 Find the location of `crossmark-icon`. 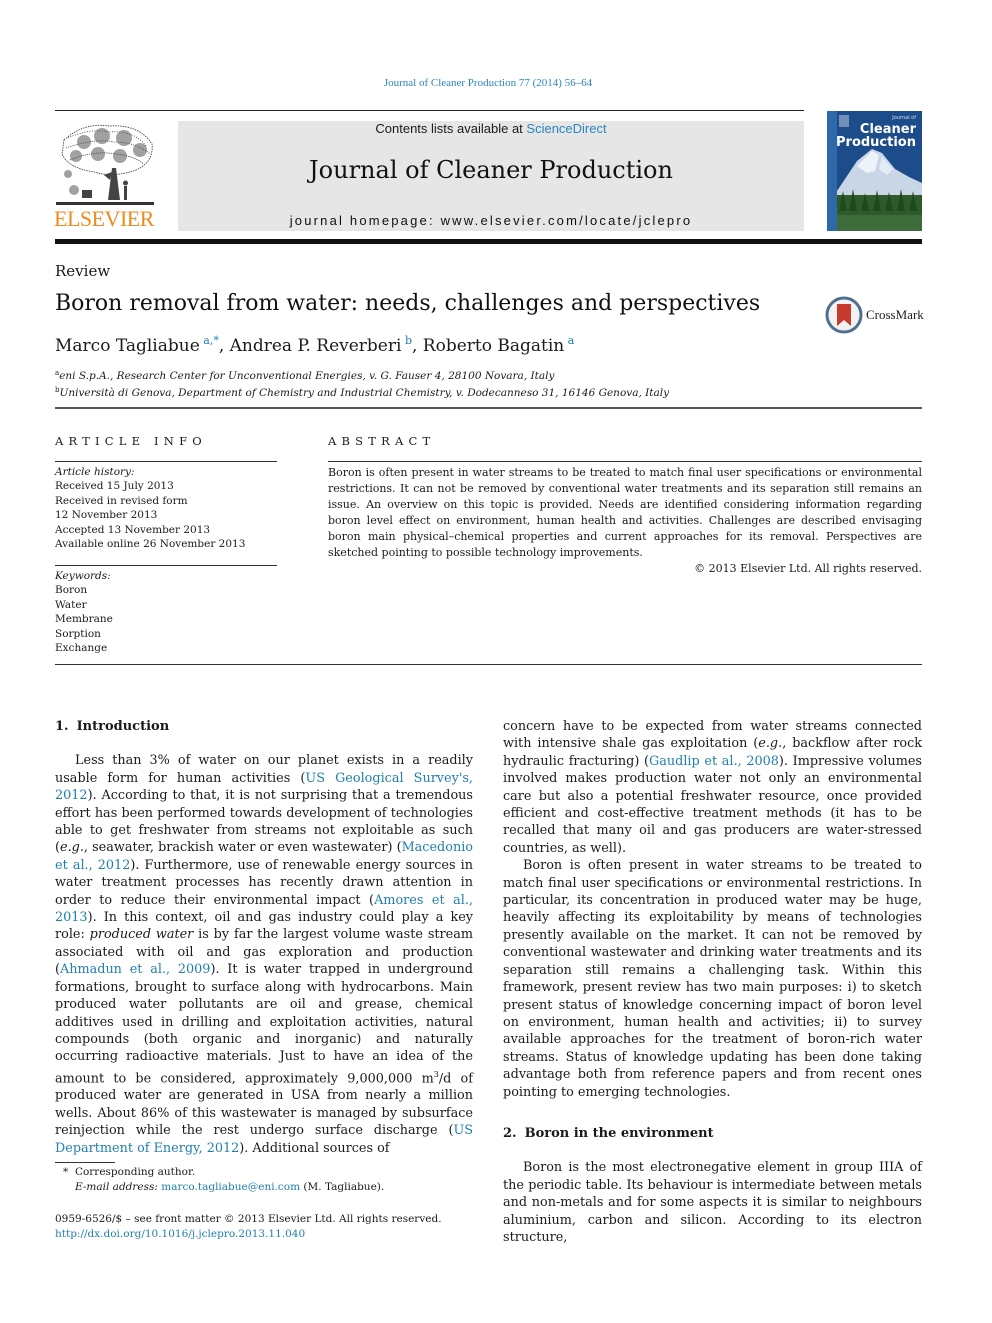

crossmark-icon is located at coordinates (844, 315).